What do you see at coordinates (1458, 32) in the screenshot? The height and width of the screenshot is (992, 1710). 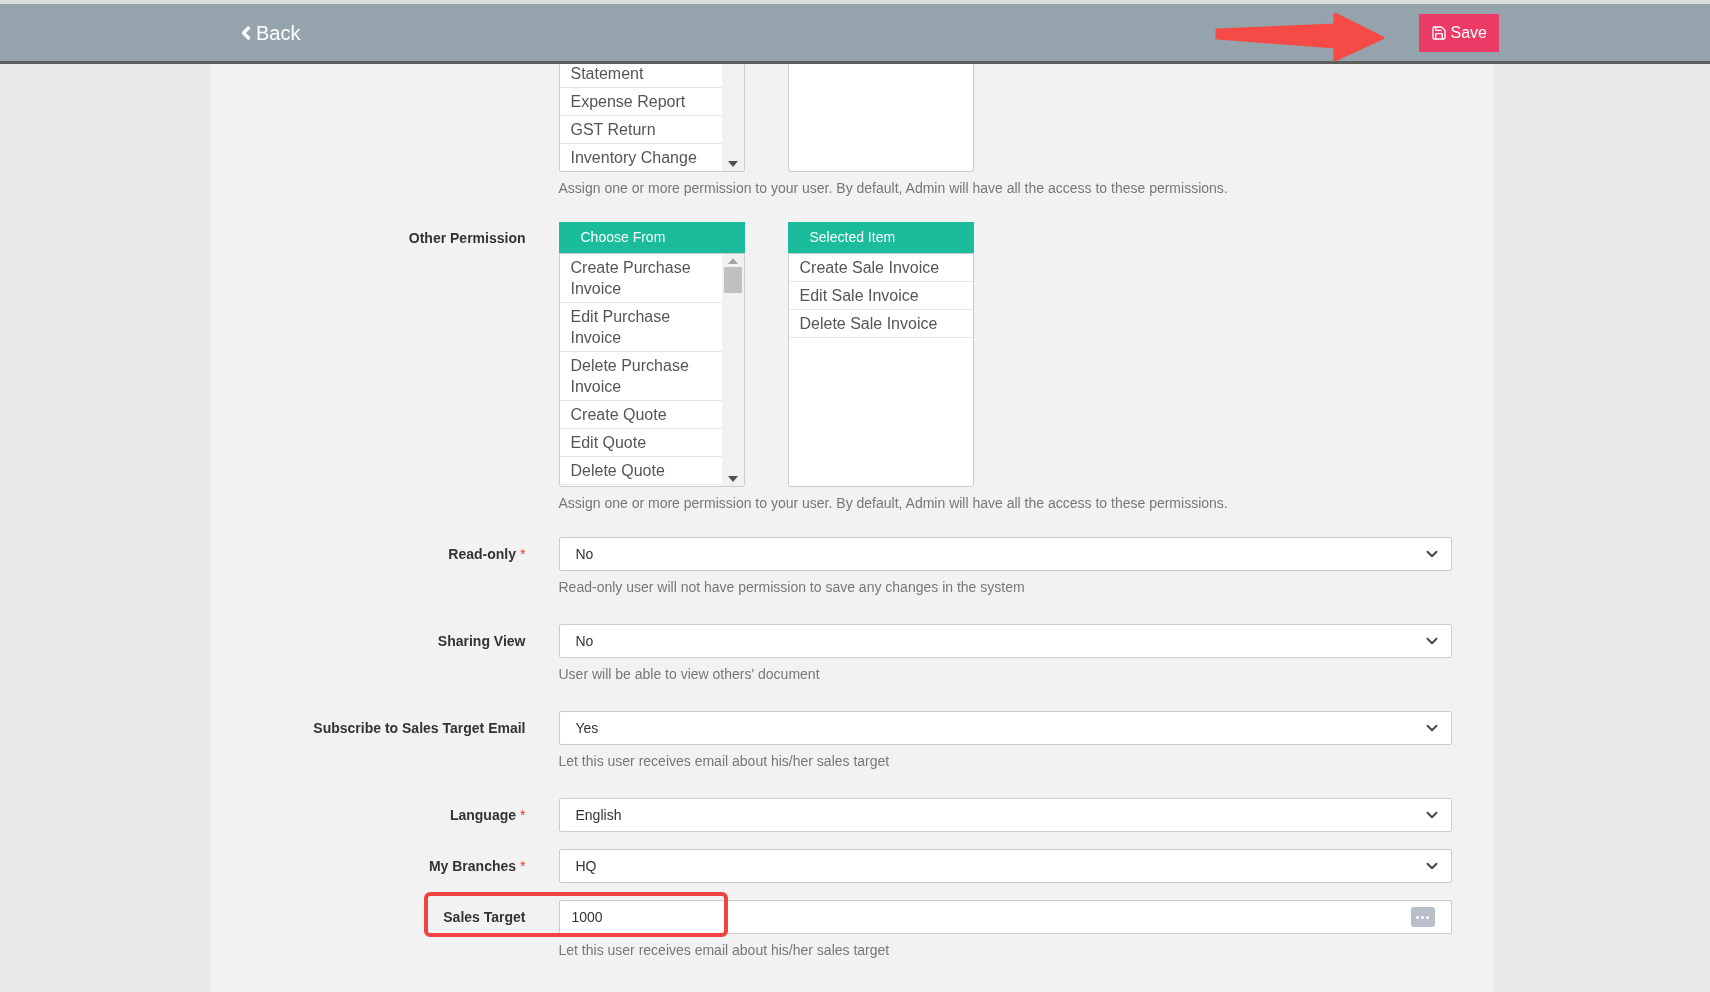 I see `save-button: Save` at bounding box center [1458, 32].